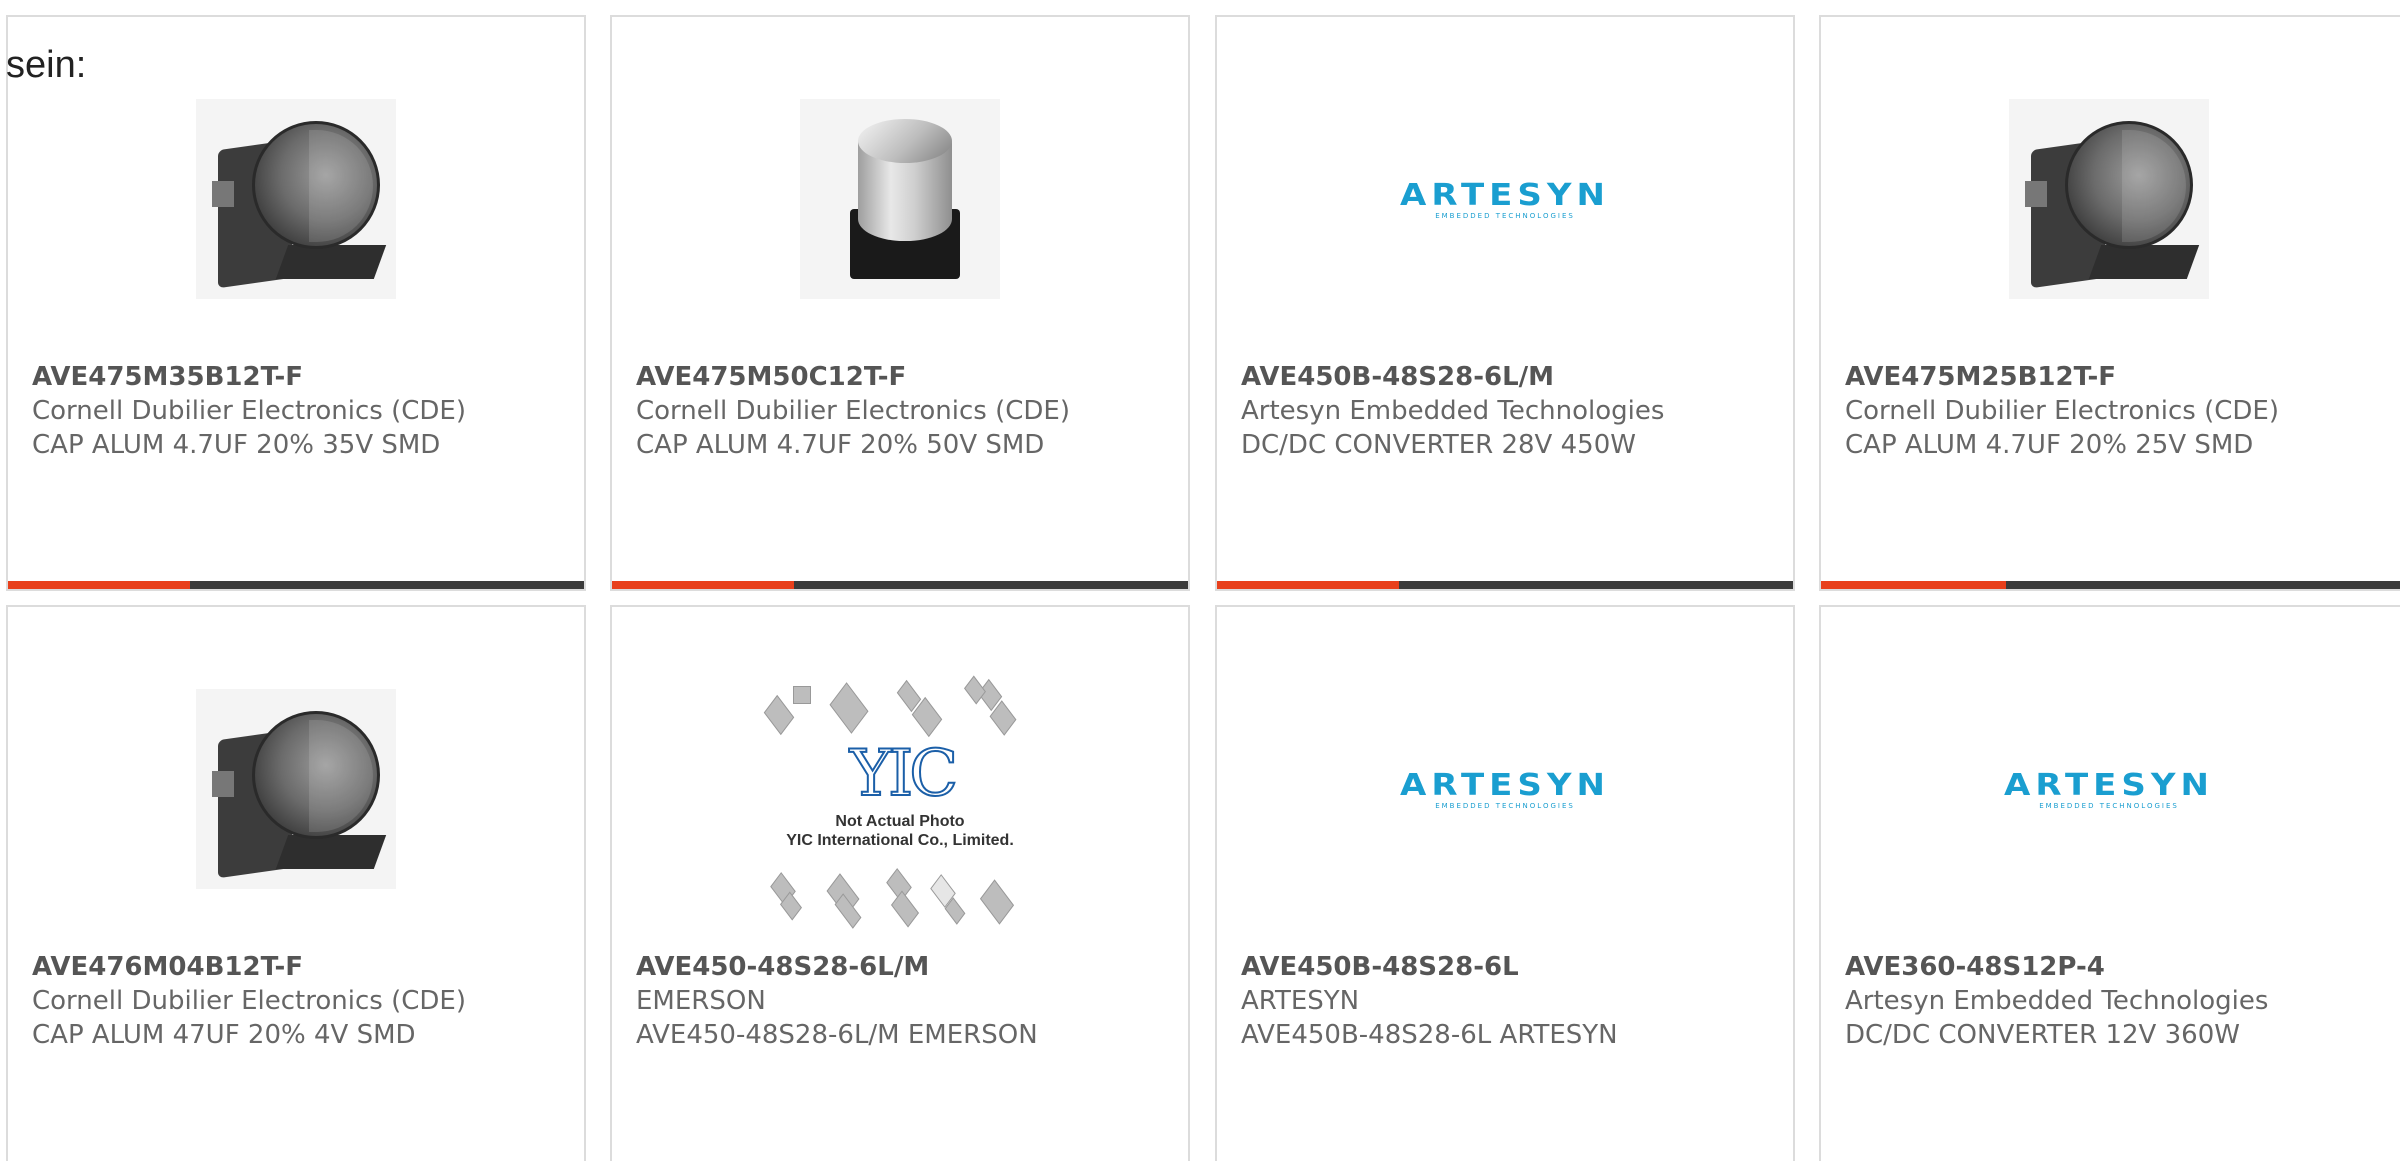 The image size is (2400, 1161). What do you see at coordinates (1429, 1035) in the screenshot?
I see `product-description: AVE450B-48S28-6L ARTESYN` at bounding box center [1429, 1035].